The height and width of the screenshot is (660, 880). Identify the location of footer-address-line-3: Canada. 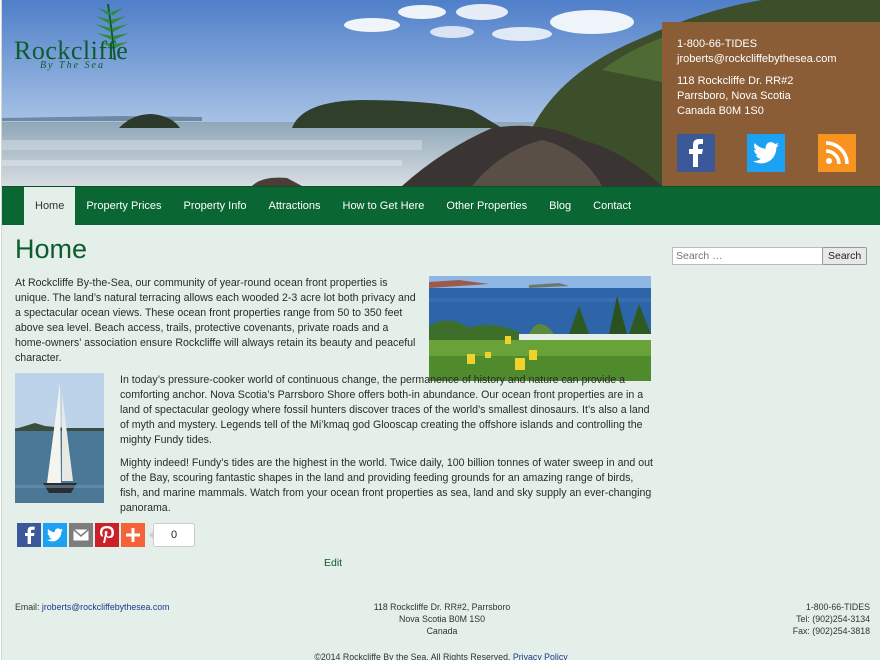
(442, 631).